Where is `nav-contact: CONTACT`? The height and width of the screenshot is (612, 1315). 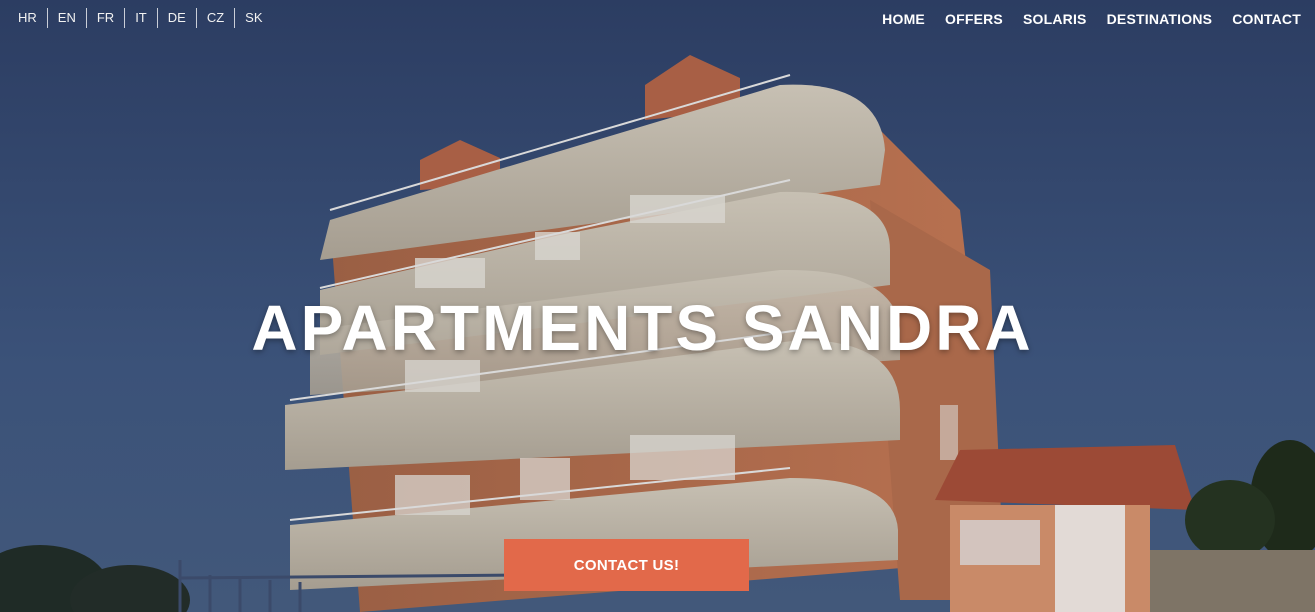
nav-contact: CONTACT is located at coordinates (1266, 19).